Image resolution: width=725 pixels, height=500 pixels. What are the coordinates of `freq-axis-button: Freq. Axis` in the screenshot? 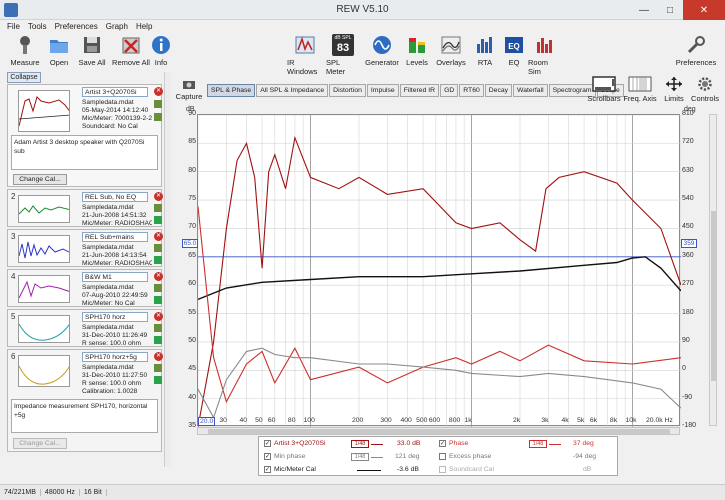 It's located at (640, 89).